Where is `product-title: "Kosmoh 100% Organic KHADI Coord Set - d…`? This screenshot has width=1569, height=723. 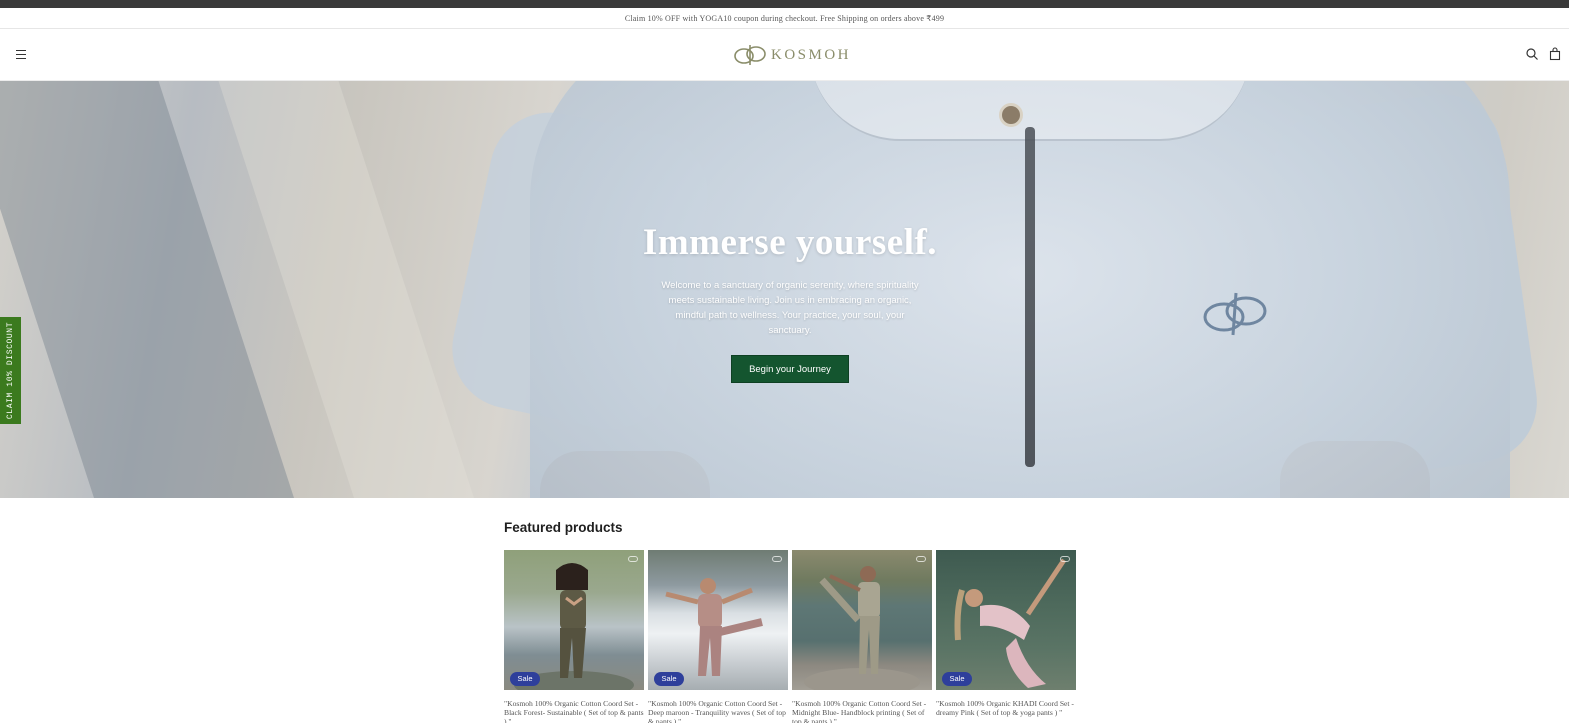
product-title: "Kosmoh 100% Organic KHADI Coord Set - d… is located at coordinates (1007, 708).